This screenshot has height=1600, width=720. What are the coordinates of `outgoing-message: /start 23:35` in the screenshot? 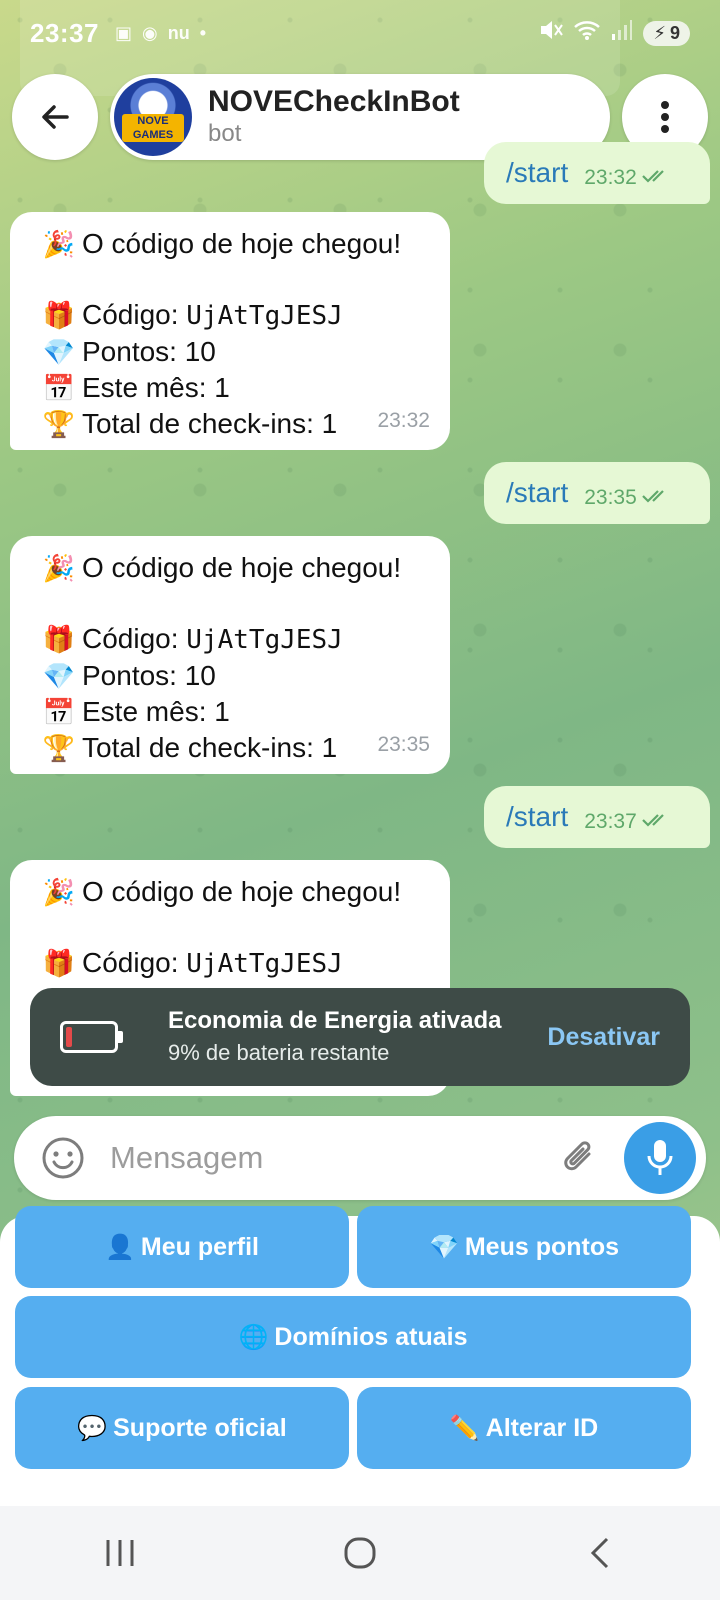 It's located at (597, 493).